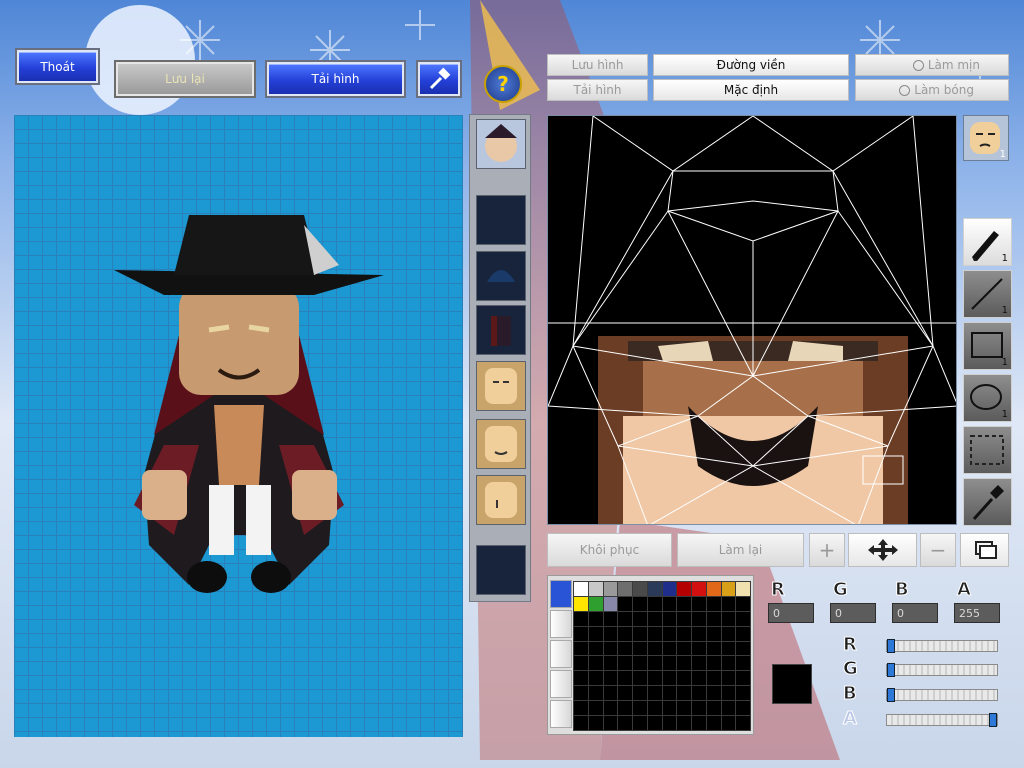  Describe the element at coordinates (891, 695) in the screenshot. I see `blue-slider-knob` at that location.